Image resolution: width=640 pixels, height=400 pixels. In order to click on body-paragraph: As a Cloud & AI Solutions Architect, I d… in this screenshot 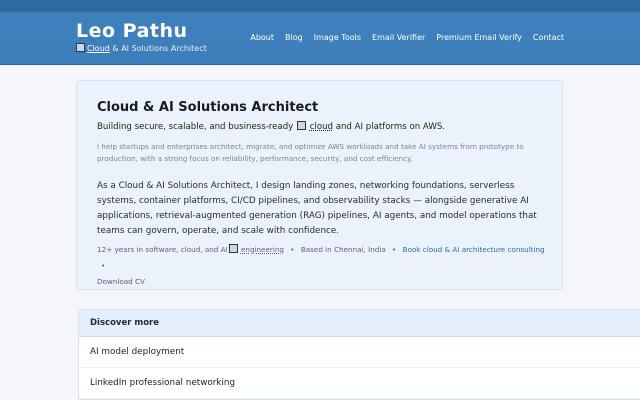, I will do `click(317, 208)`.